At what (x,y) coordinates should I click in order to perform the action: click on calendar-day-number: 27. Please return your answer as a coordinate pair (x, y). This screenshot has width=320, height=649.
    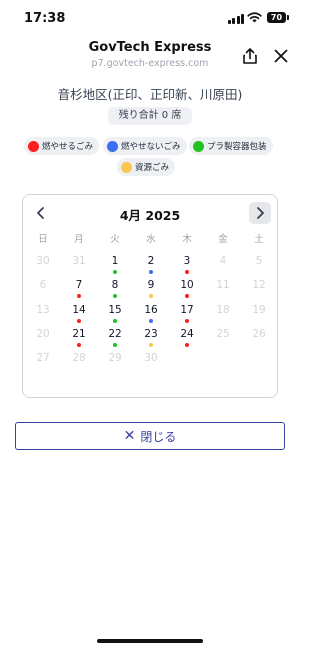
    Looking at the image, I should click on (43, 358).